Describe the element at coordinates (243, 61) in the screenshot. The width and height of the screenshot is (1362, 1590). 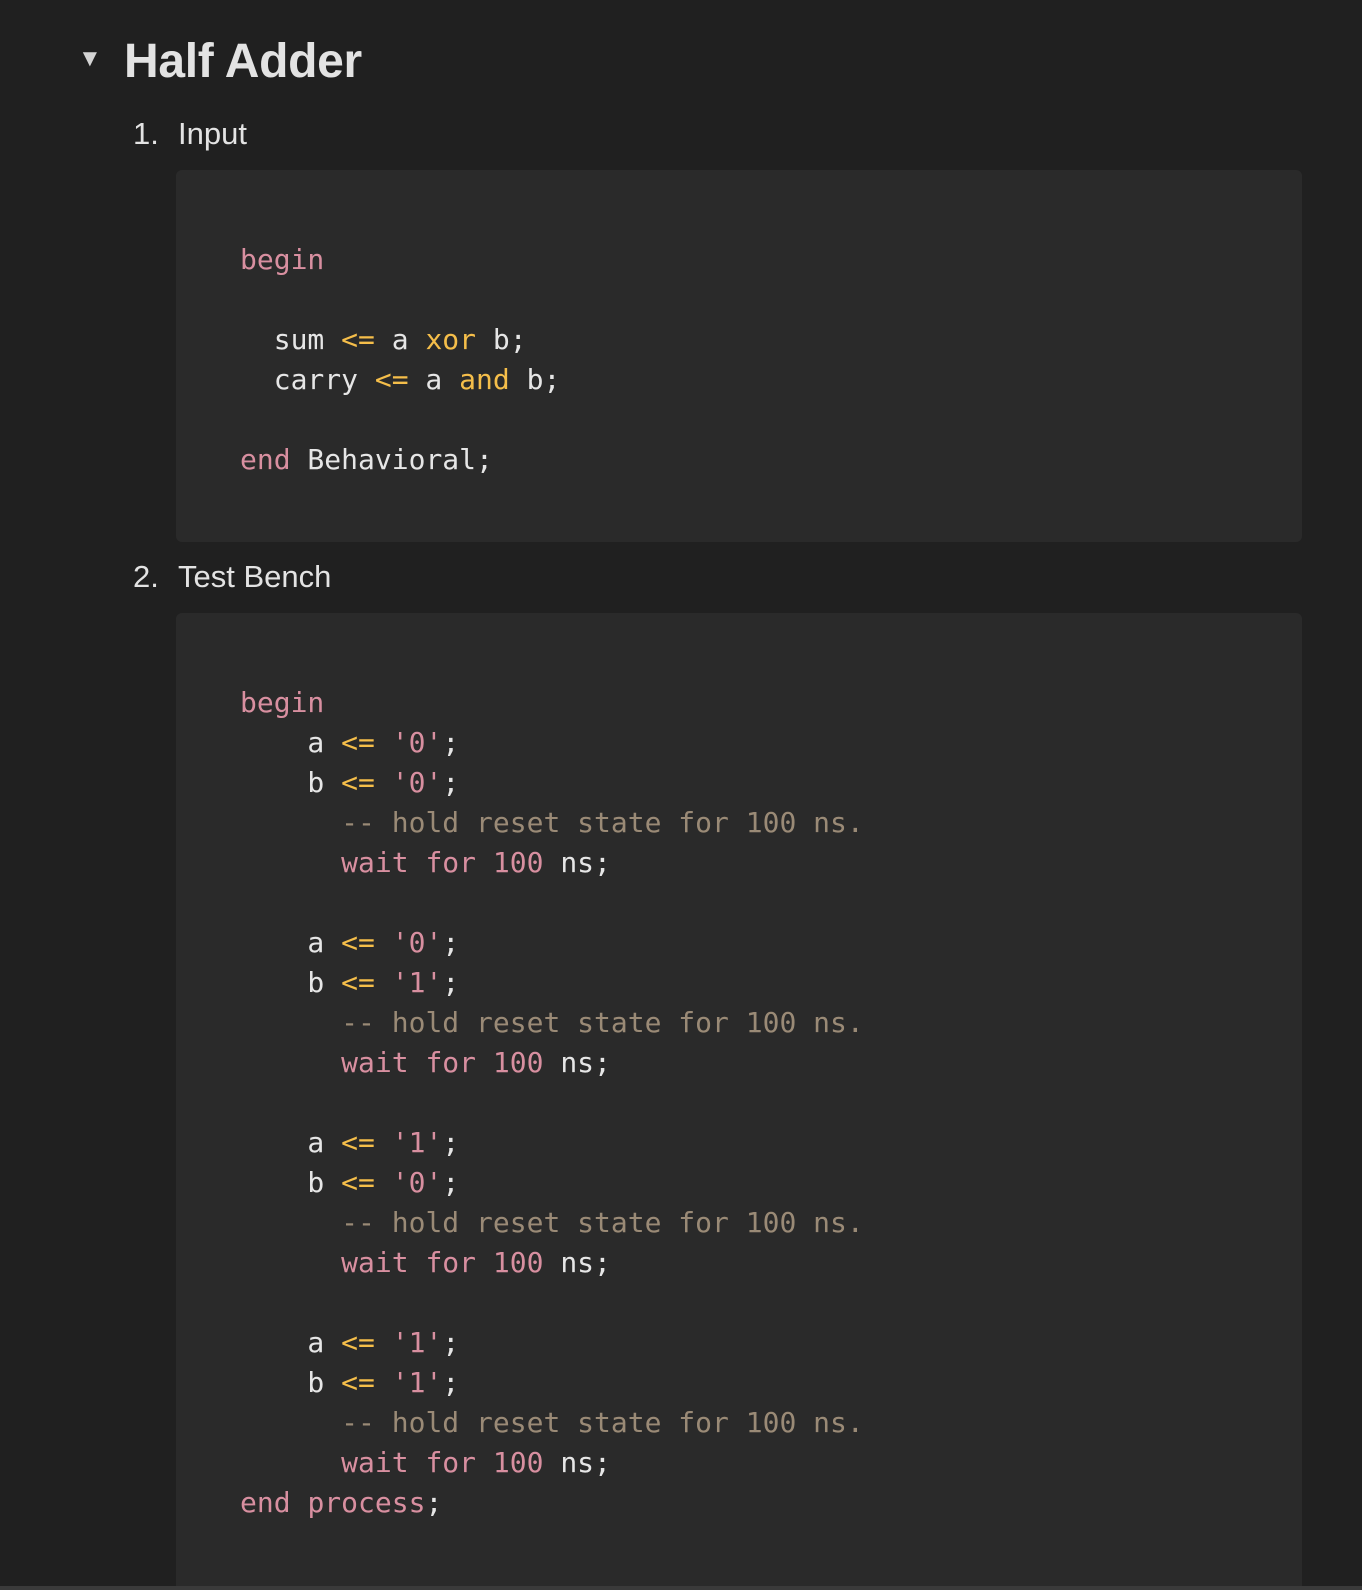
I see `page-title: Half Adder` at that location.